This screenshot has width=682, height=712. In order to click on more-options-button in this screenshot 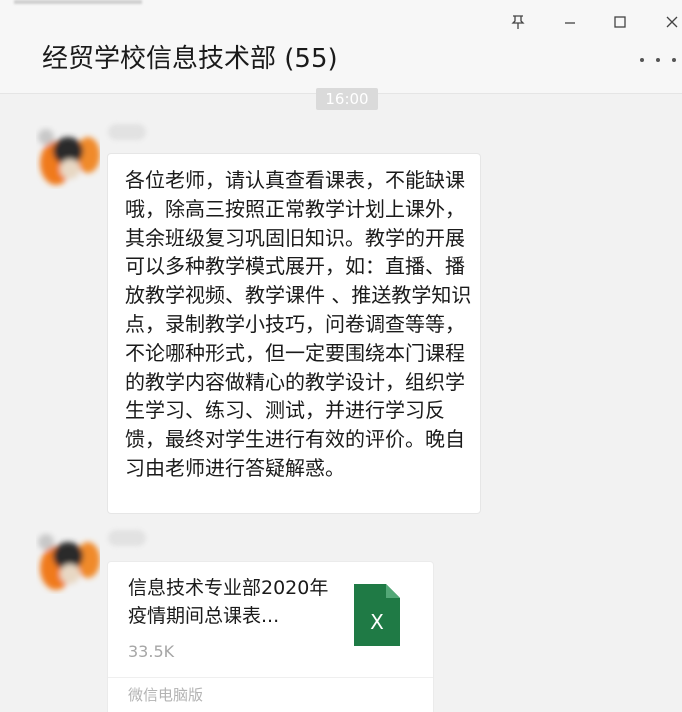, I will do `click(658, 60)`.